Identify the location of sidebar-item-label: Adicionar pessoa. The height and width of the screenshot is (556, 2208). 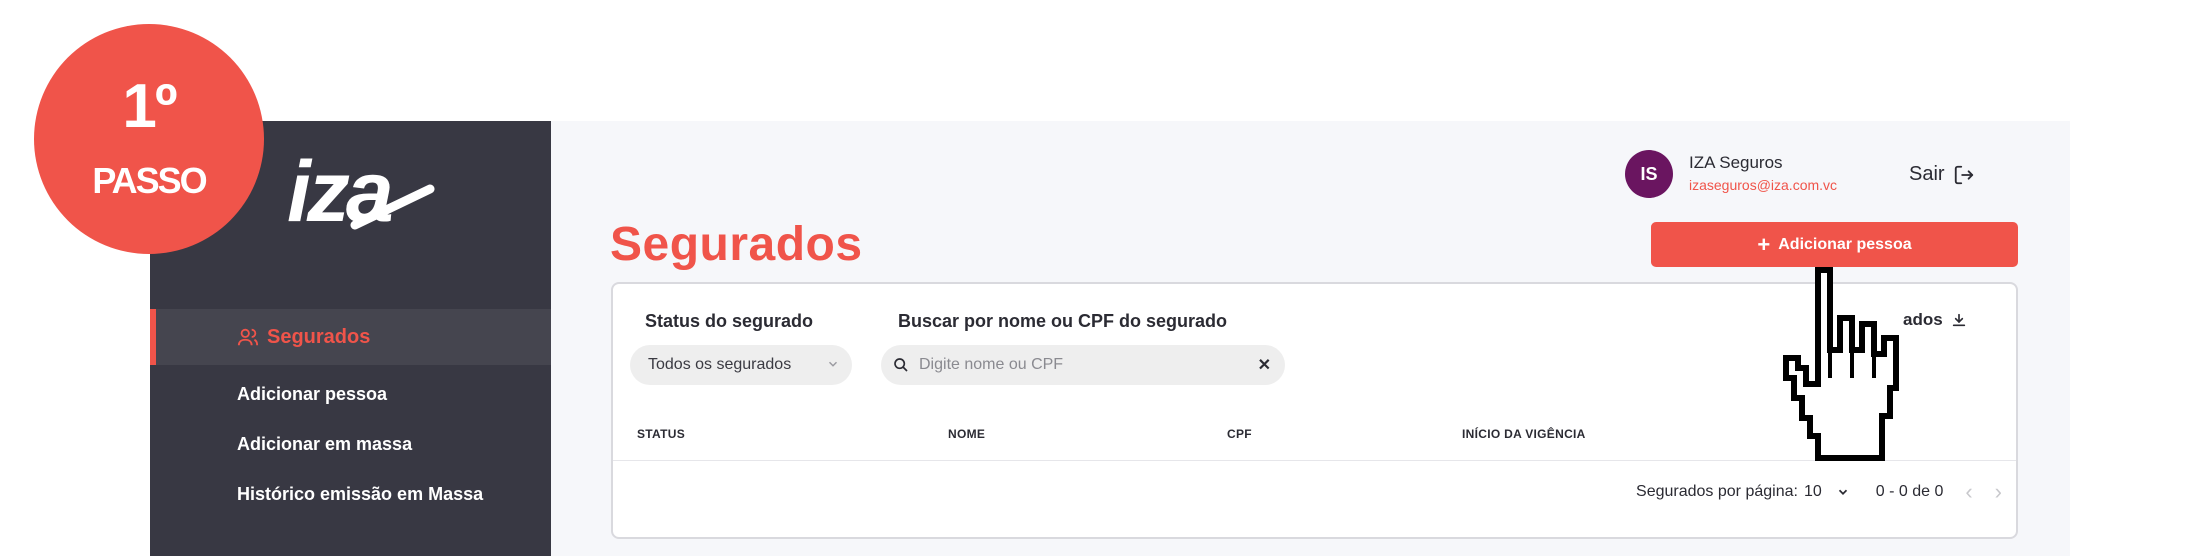
(312, 393).